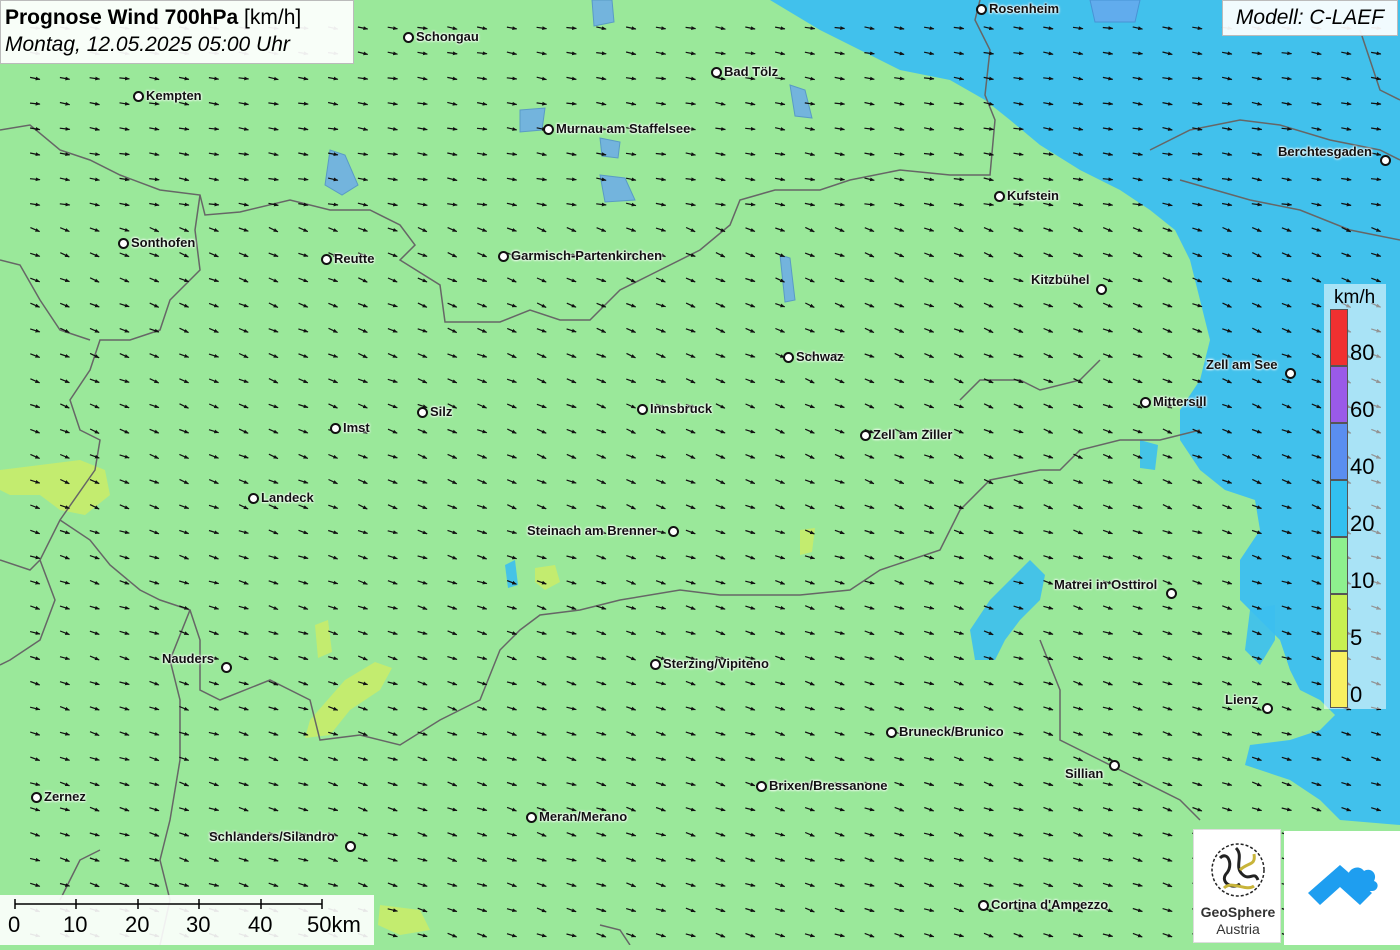 Image resolution: width=1400 pixels, height=950 pixels. I want to click on scale-label-30: 30, so click(198, 924).